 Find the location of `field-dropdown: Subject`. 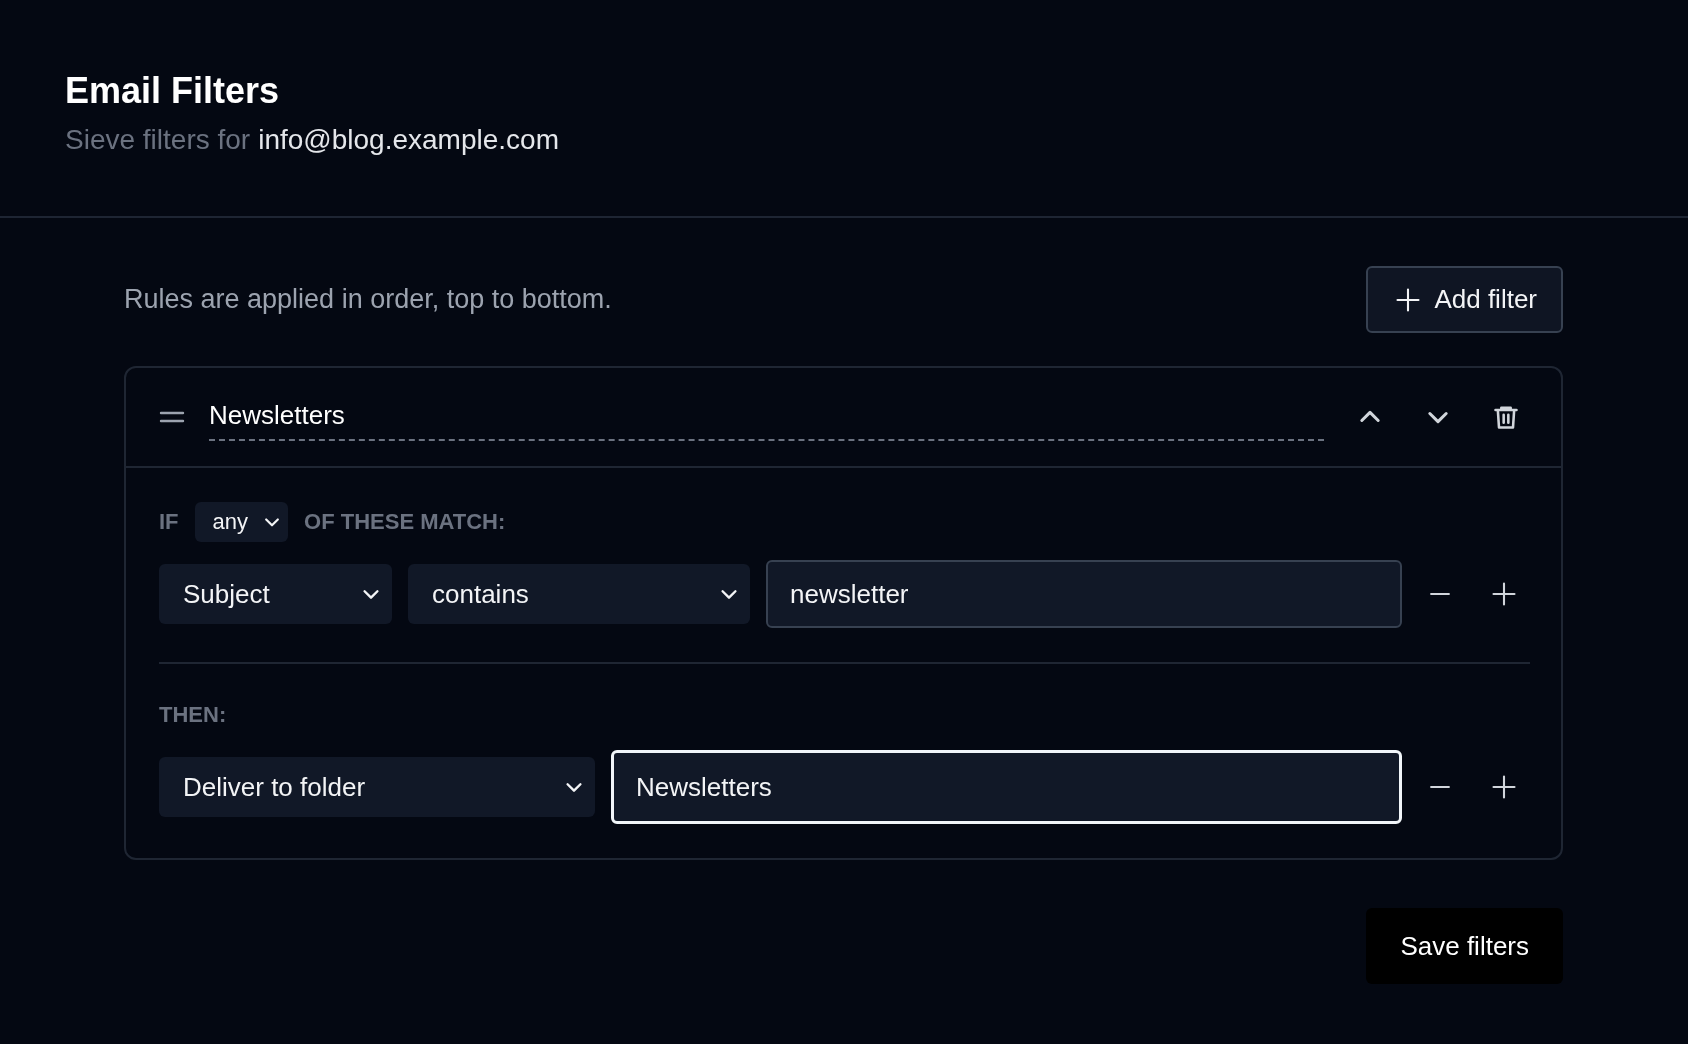

field-dropdown: Subject is located at coordinates (275, 594).